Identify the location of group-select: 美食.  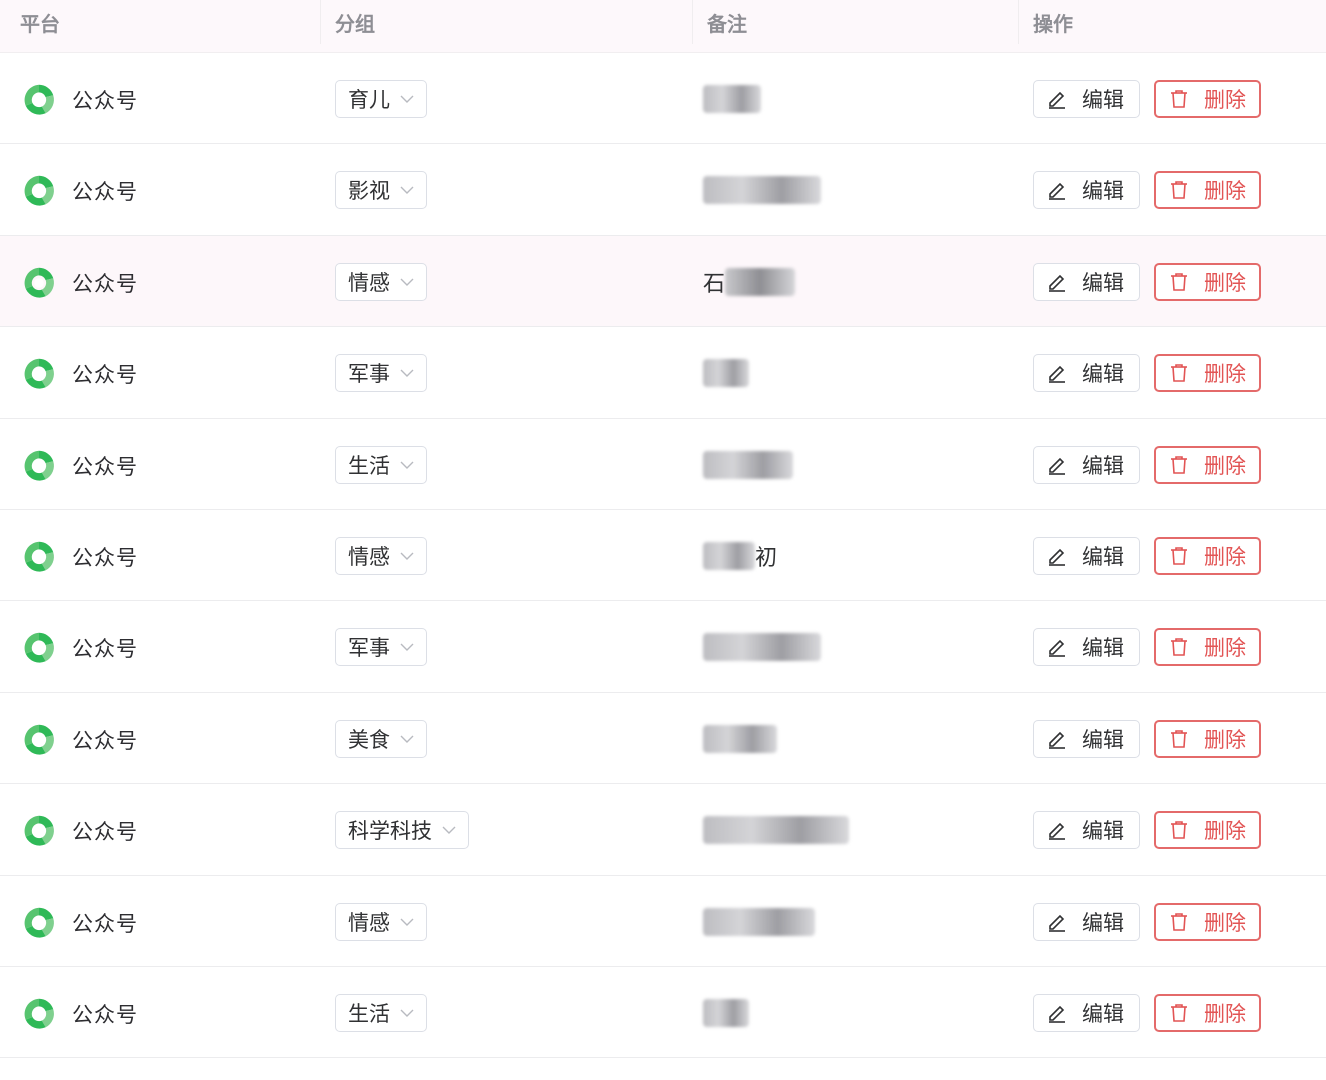
(381, 738).